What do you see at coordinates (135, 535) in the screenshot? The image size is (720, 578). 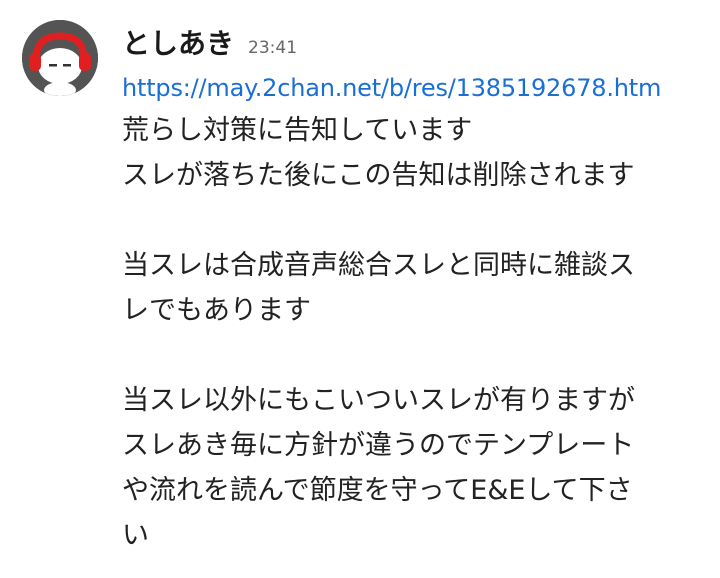 I see `message-line: い` at bounding box center [135, 535].